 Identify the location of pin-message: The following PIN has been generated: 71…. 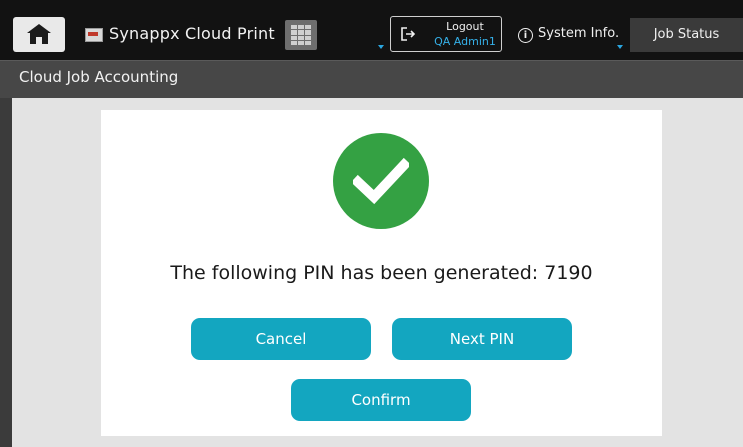
(381, 273).